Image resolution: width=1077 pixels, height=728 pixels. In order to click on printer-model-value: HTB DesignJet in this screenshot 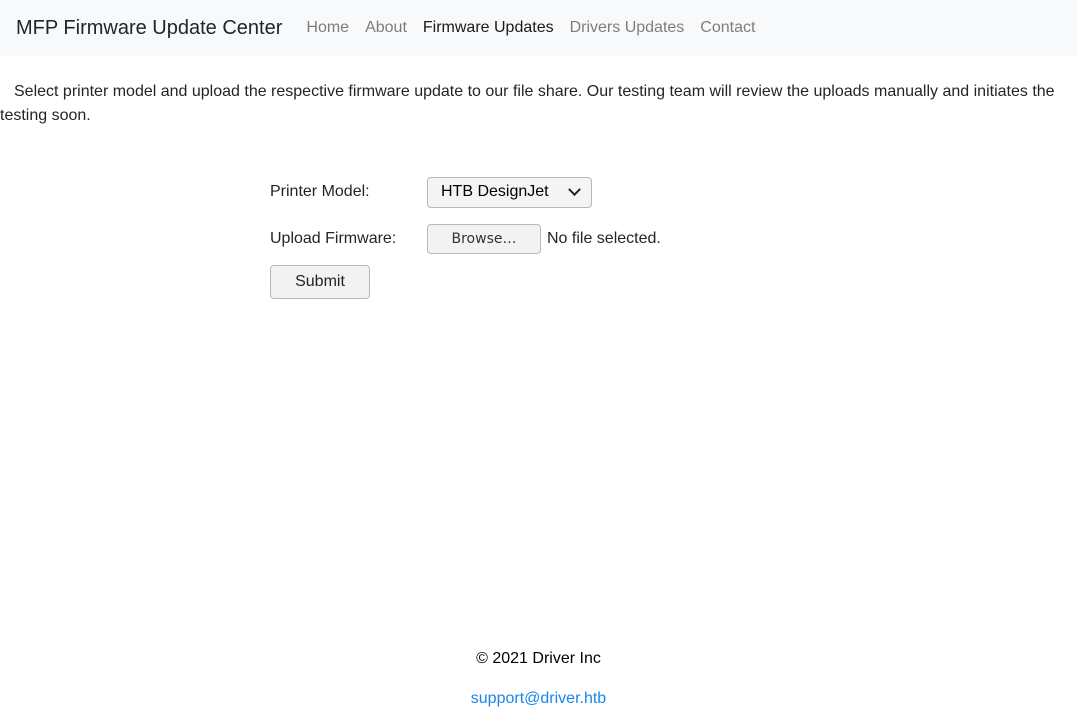, I will do `click(495, 191)`.